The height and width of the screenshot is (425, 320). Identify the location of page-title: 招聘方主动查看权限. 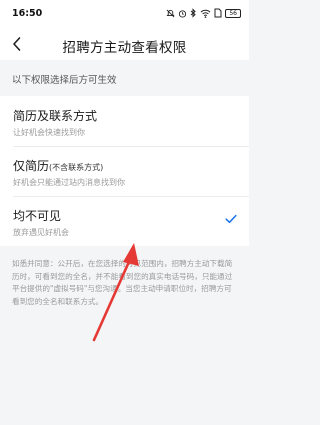
(124, 48).